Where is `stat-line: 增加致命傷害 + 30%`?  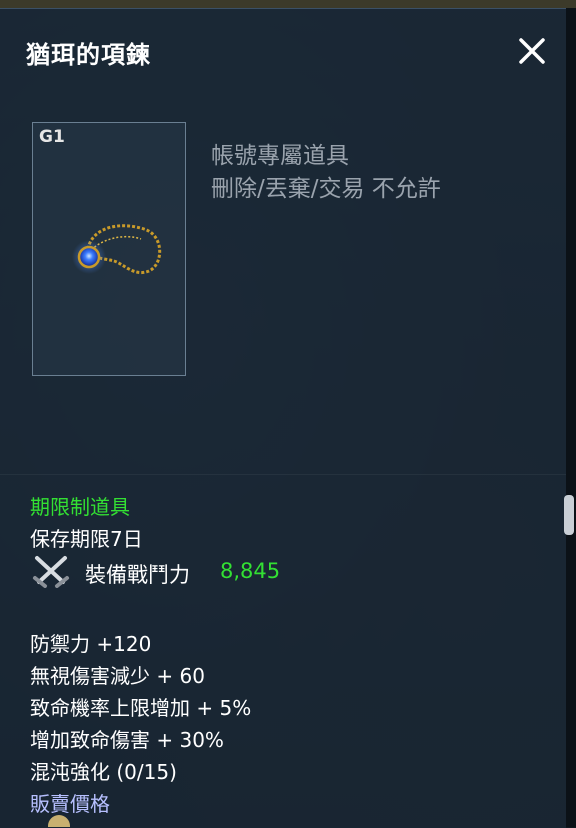
stat-line: 增加致命傷害 + 30% is located at coordinates (127, 740).